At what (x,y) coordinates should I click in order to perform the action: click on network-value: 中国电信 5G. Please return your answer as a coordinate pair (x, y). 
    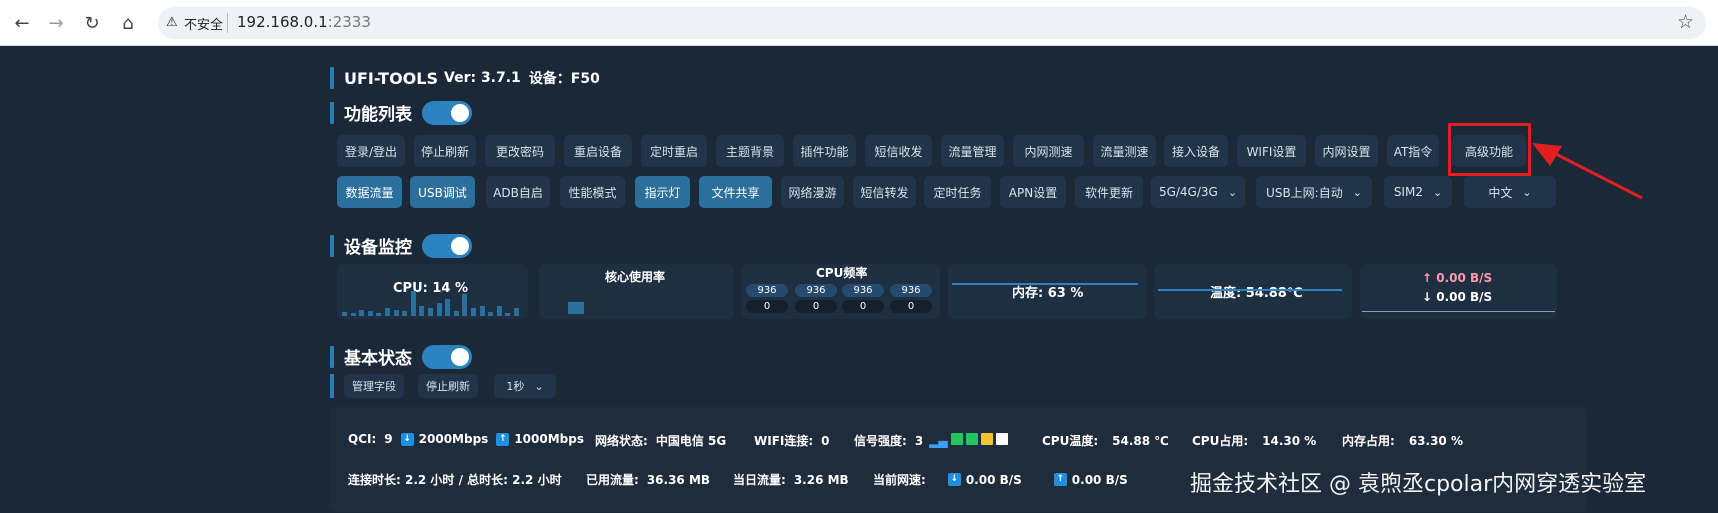
    Looking at the image, I should click on (691, 441).